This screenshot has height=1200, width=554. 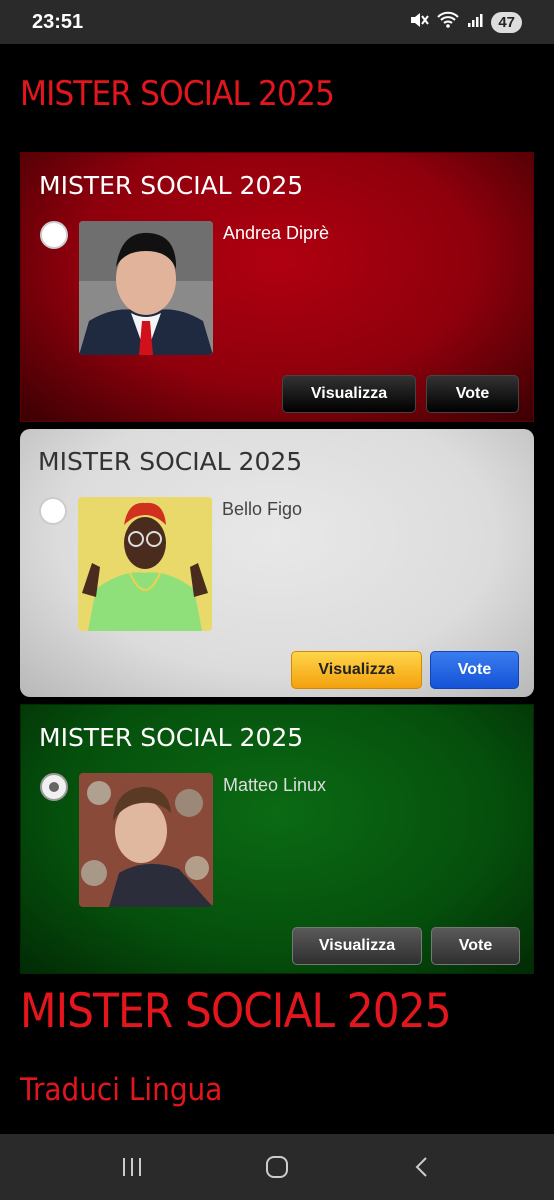 I want to click on home-icon, so click(x=277, y=1167).